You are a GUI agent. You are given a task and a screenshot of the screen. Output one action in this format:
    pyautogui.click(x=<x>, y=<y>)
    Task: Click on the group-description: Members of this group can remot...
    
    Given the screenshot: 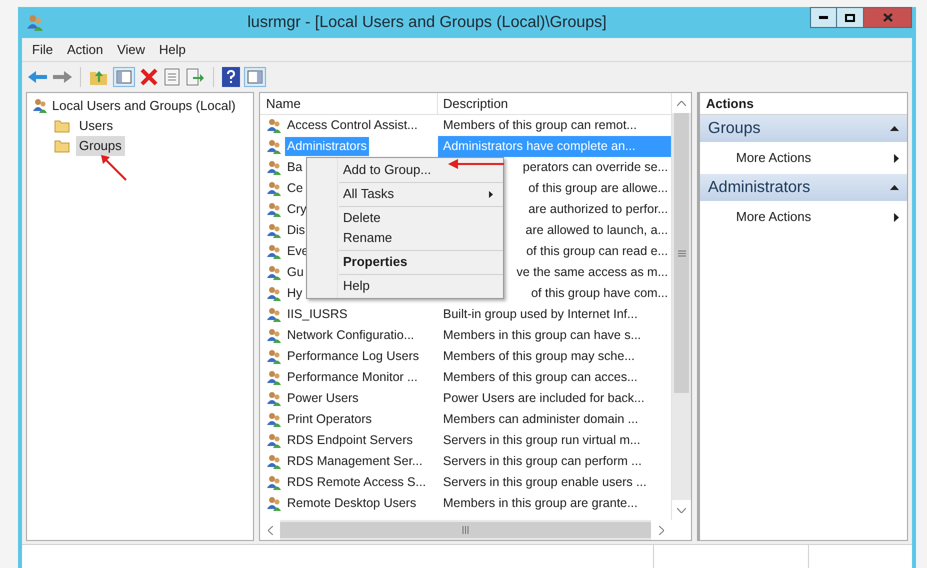 What is the action you would take?
    pyautogui.click(x=540, y=125)
    